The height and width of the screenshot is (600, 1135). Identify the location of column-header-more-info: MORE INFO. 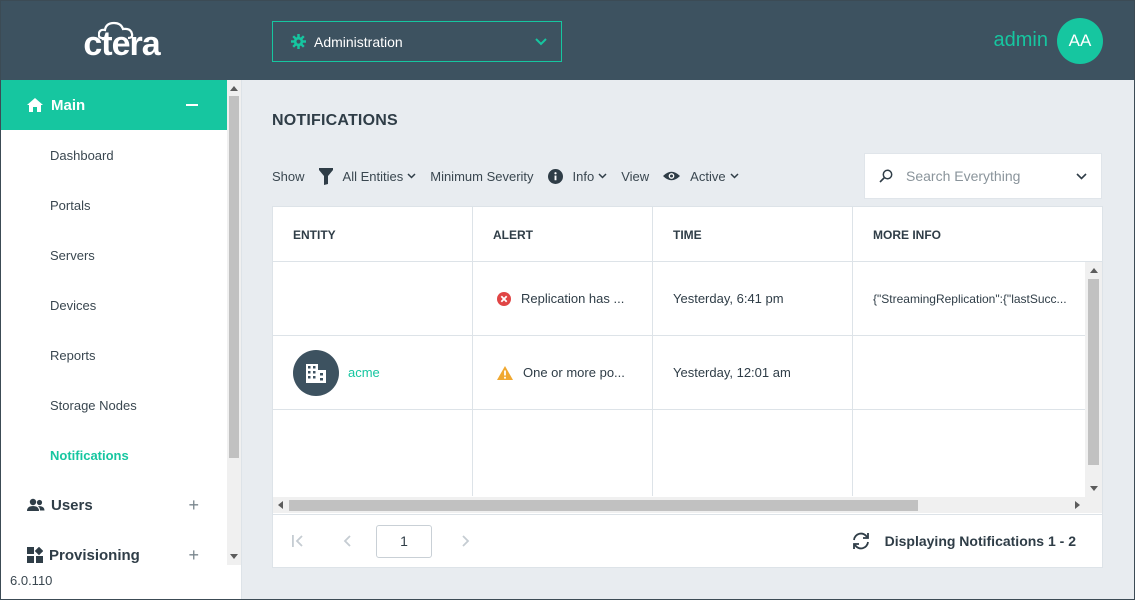
(977, 234).